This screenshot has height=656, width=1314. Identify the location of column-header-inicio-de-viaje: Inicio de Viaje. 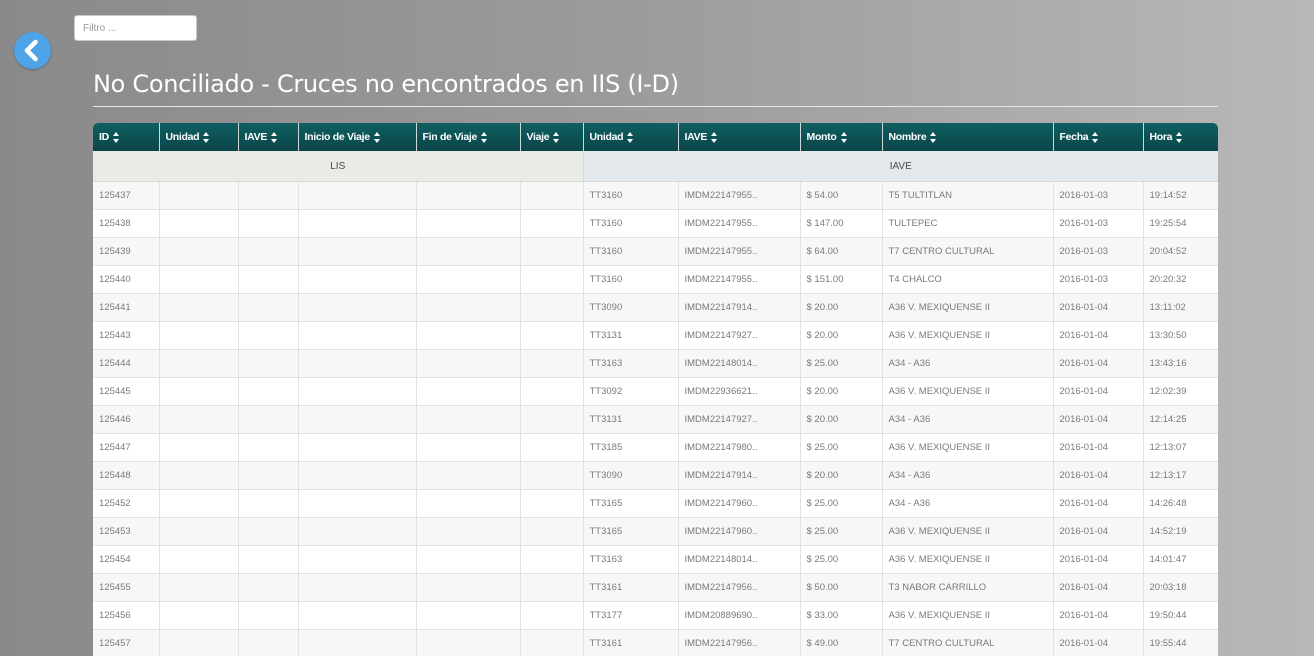
(357, 137).